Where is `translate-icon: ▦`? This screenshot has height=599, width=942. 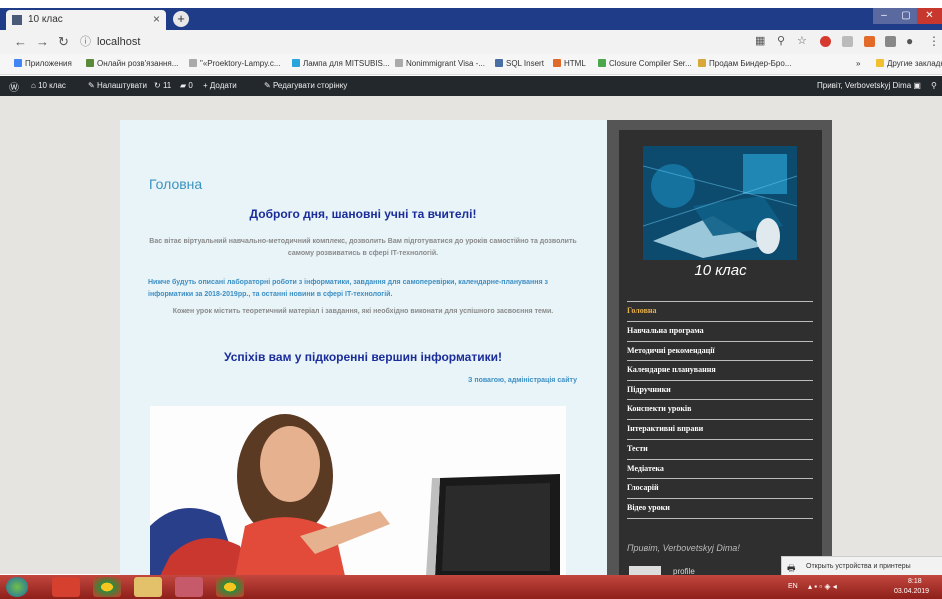
translate-icon: ▦ is located at coordinates (760, 40).